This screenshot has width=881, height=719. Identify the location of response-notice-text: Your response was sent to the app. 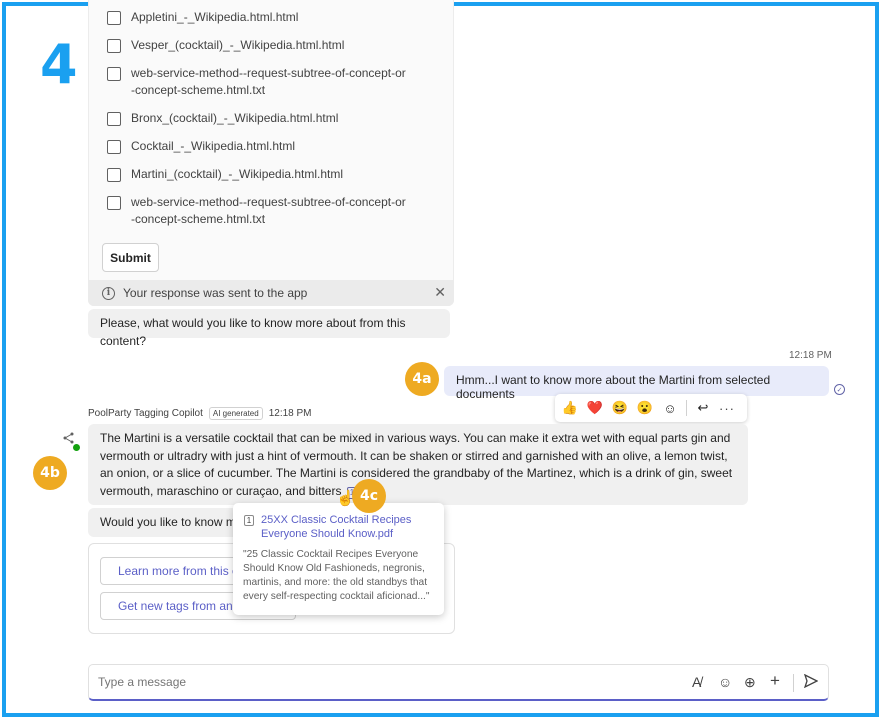
(215, 293).